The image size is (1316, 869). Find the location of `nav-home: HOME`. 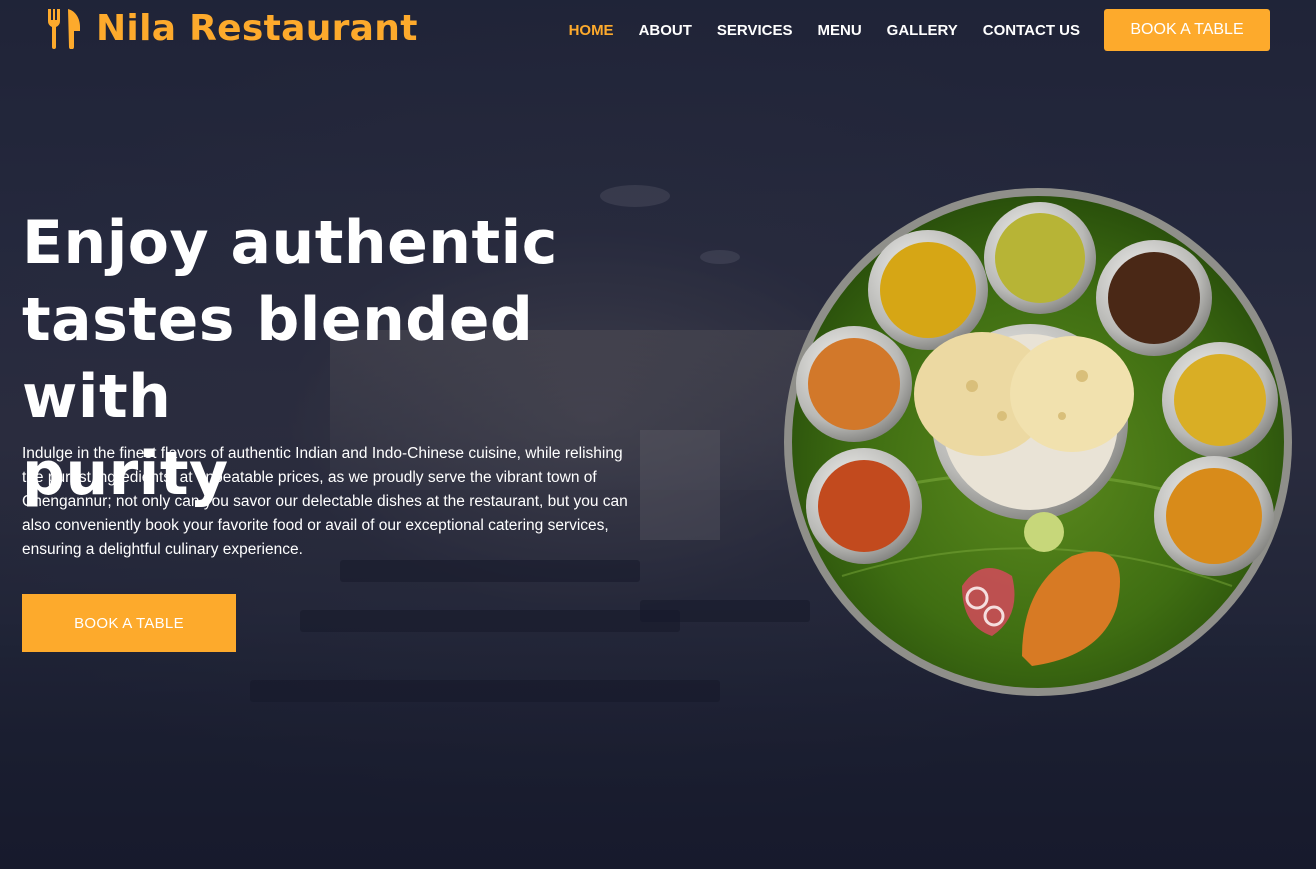

nav-home: HOME is located at coordinates (591, 30).